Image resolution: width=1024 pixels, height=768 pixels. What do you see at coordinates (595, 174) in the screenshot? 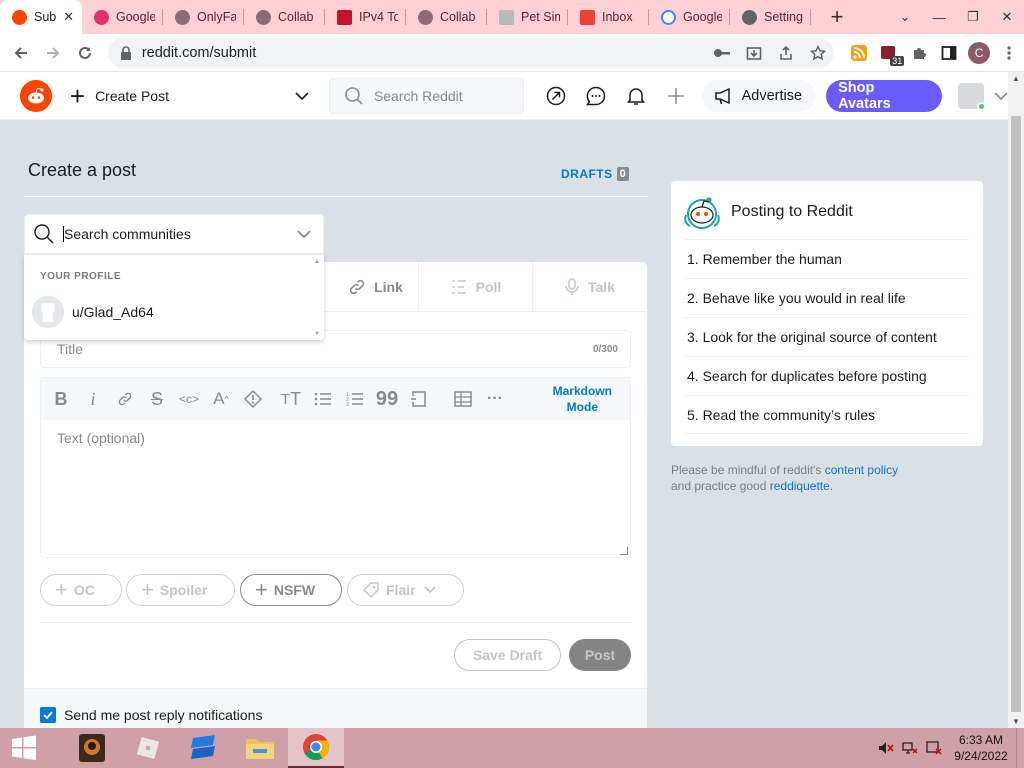
I see `drafts-button: DRAFTS 0` at bounding box center [595, 174].